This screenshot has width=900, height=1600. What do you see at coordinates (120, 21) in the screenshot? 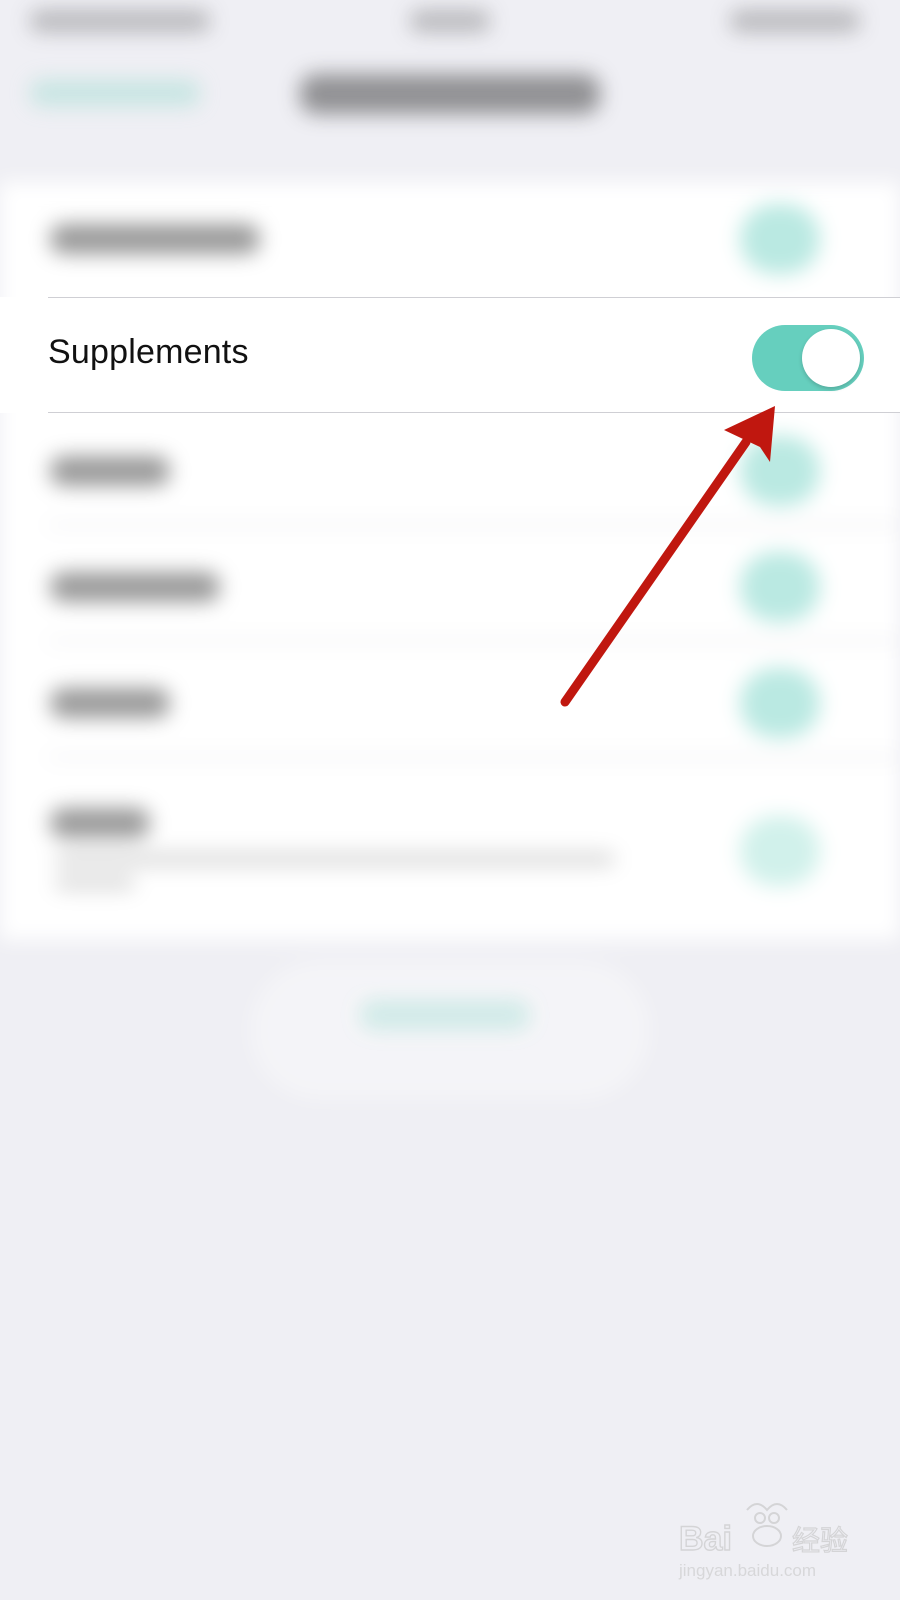
I see `status-carrier` at bounding box center [120, 21].